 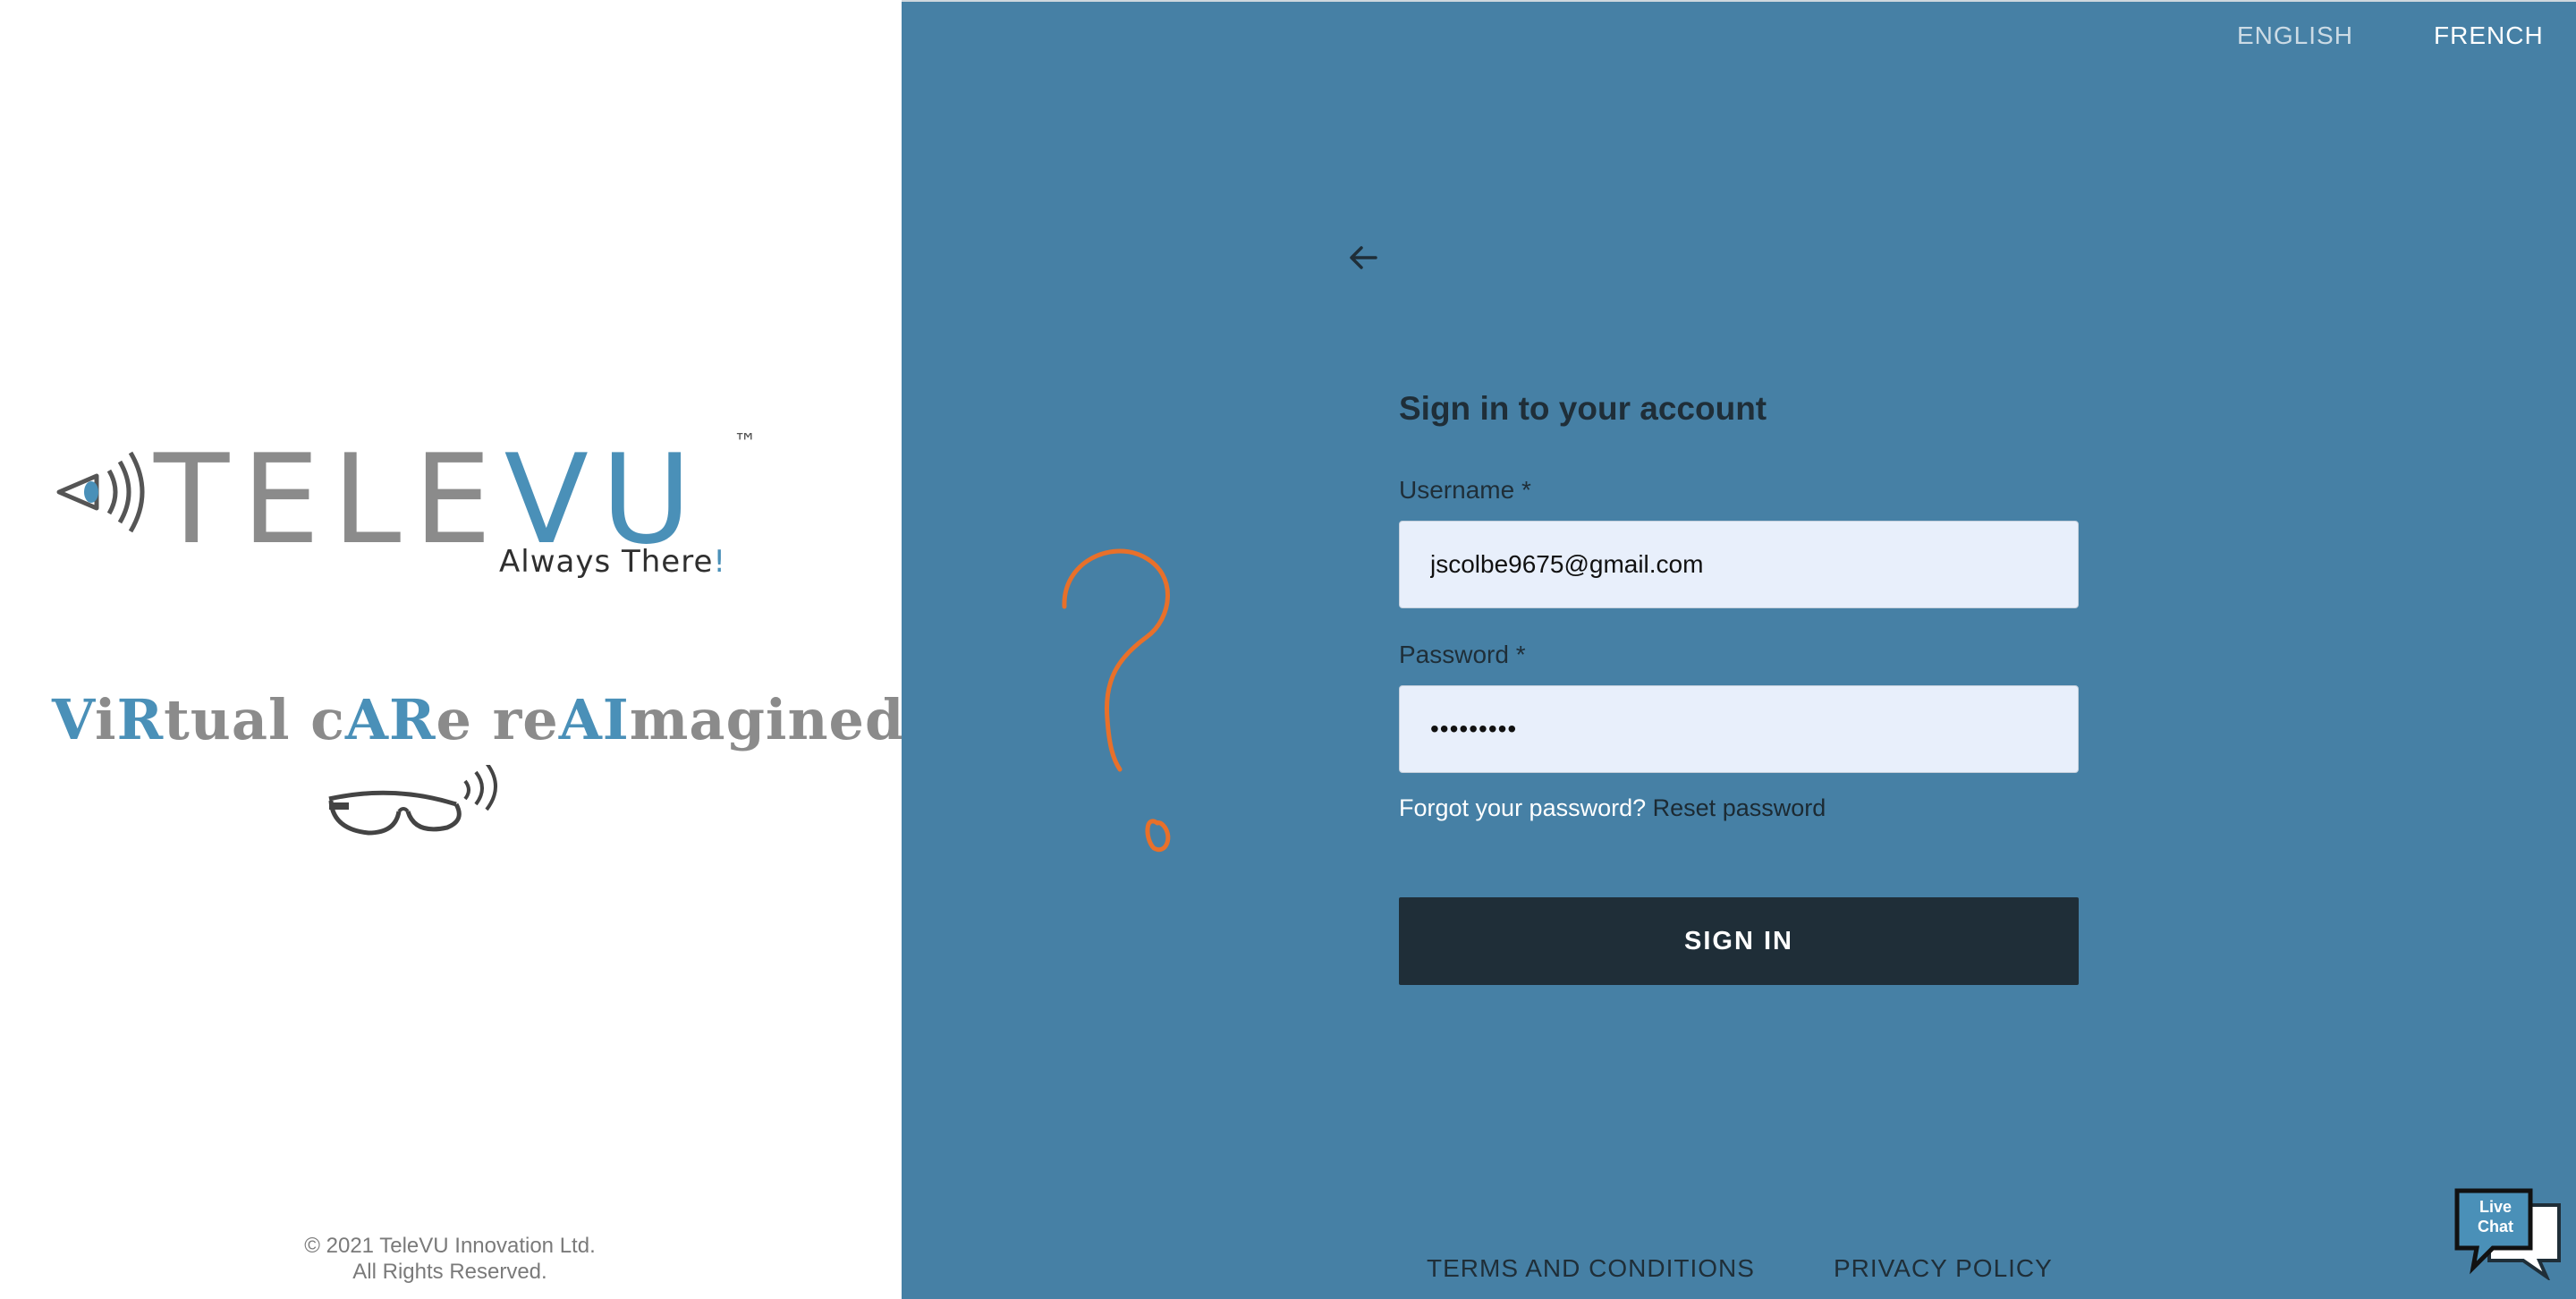 I want to click on signin-title: Sign in to your account, so click(x=1583, y=408).